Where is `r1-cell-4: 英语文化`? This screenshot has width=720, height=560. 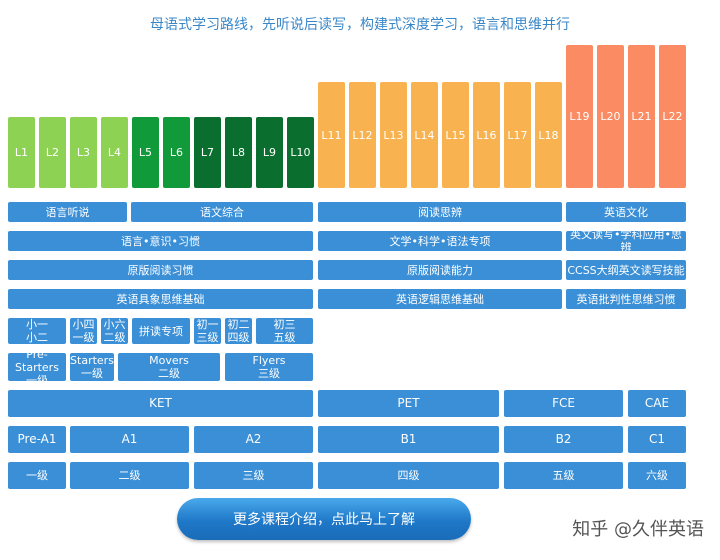
r1-cell-4: 英语文化 is located at coordinates (626, 212).